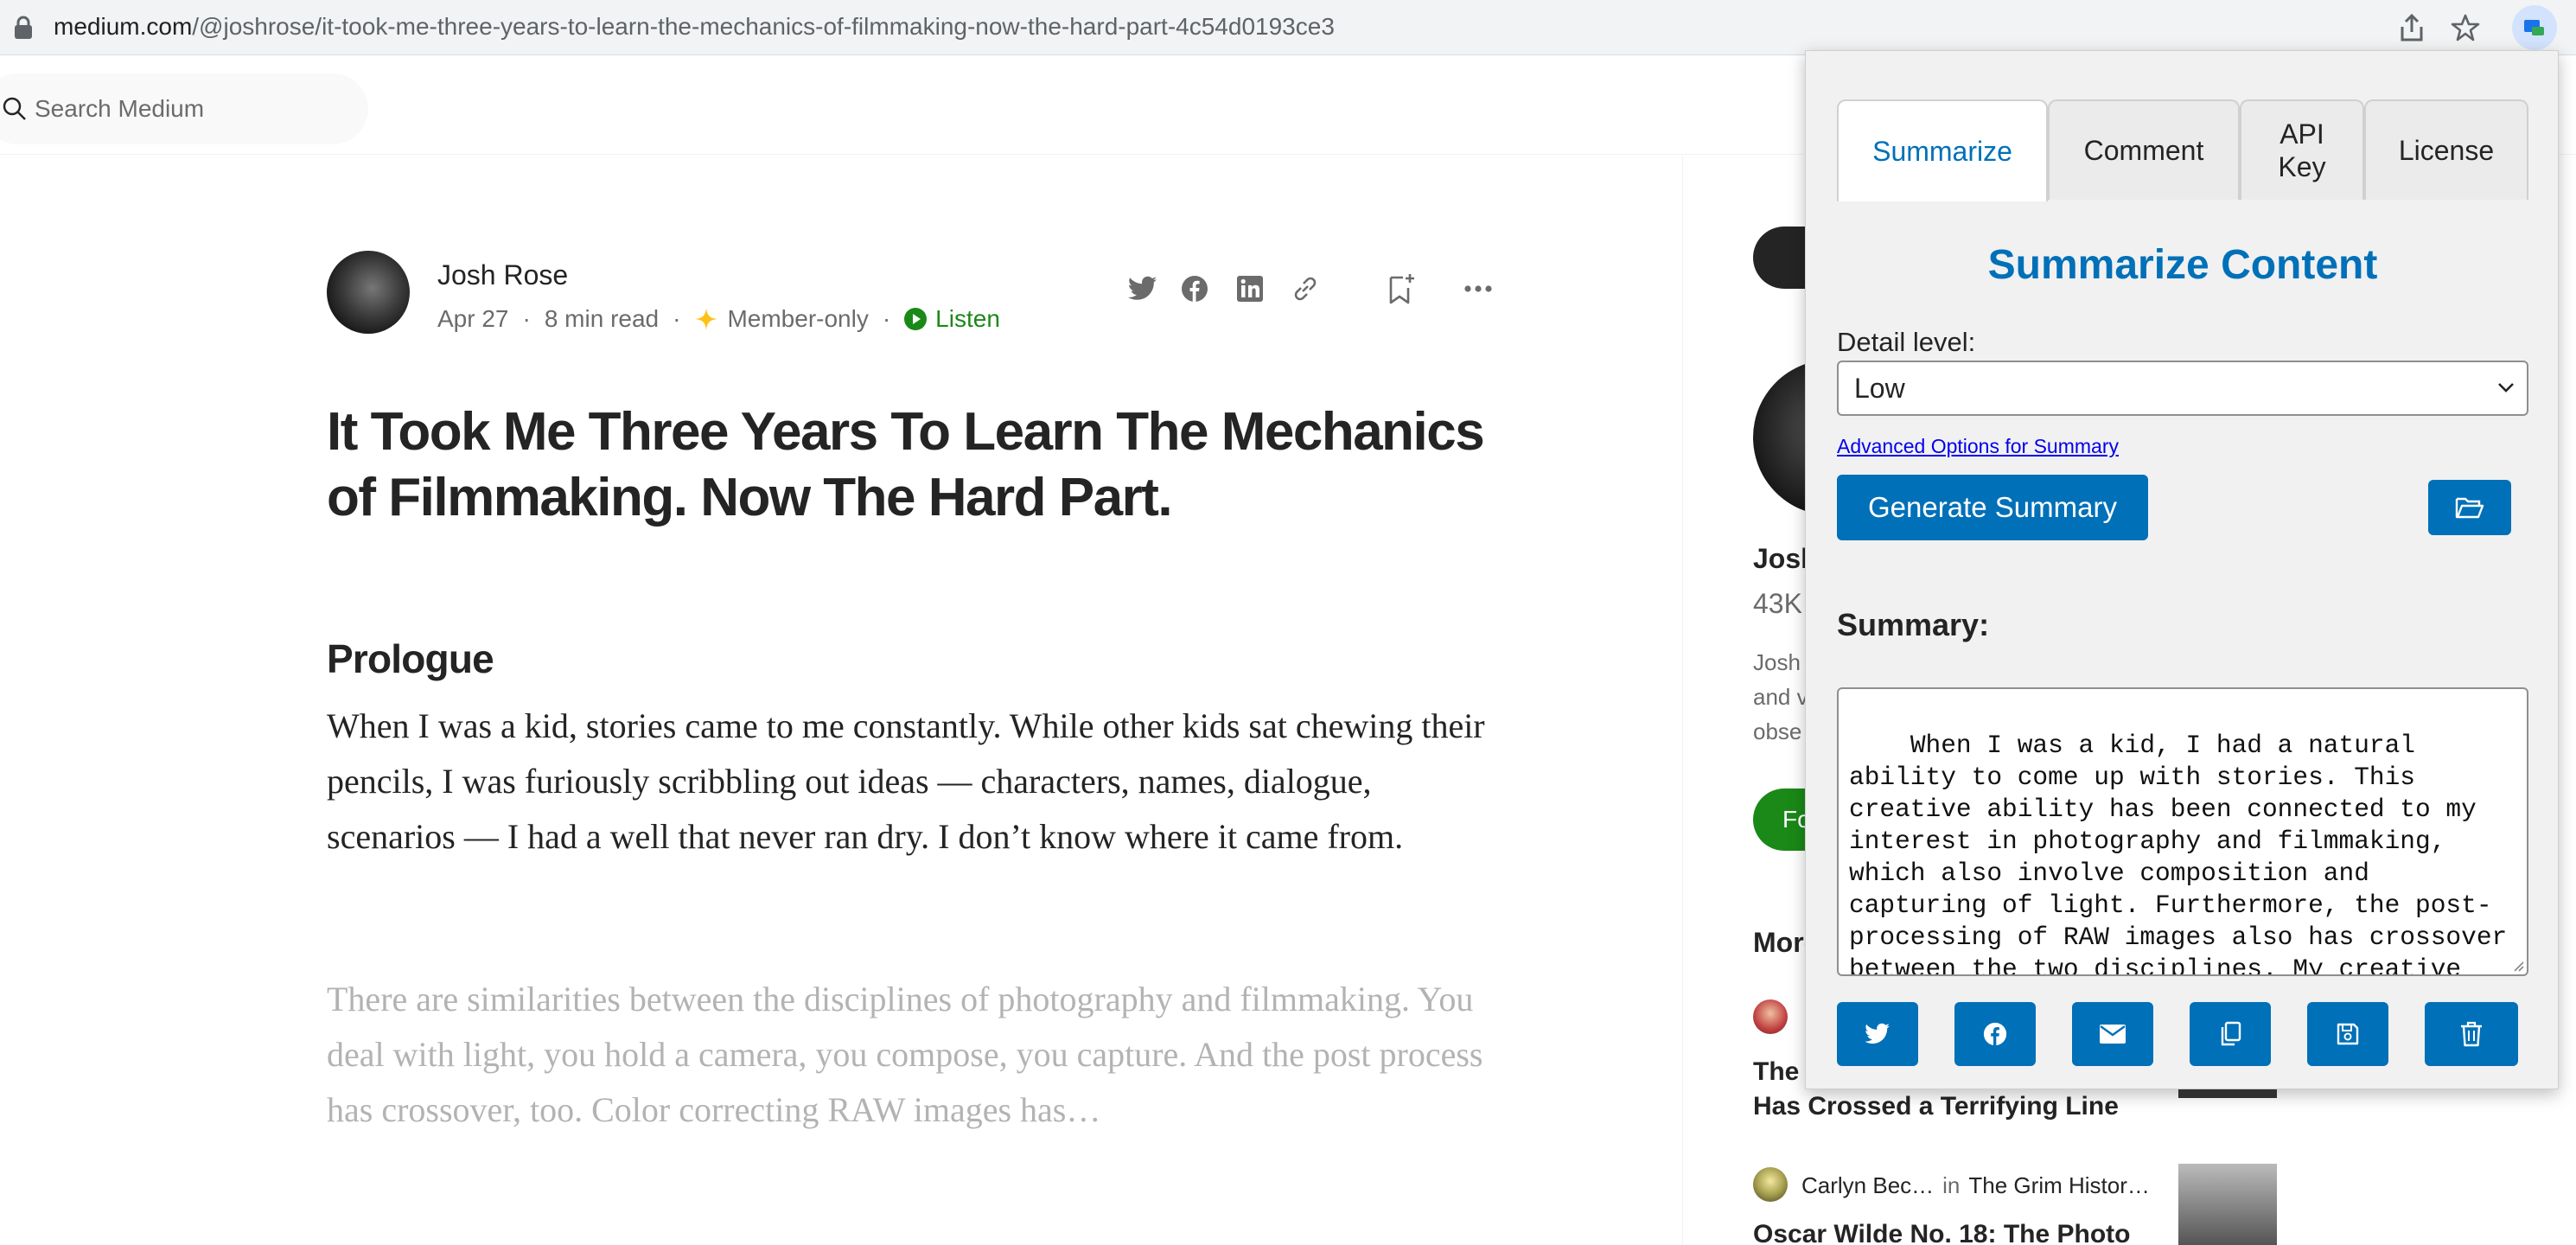  I want to click on generate-summary-button: Generate Summary, so click(1992, 507).